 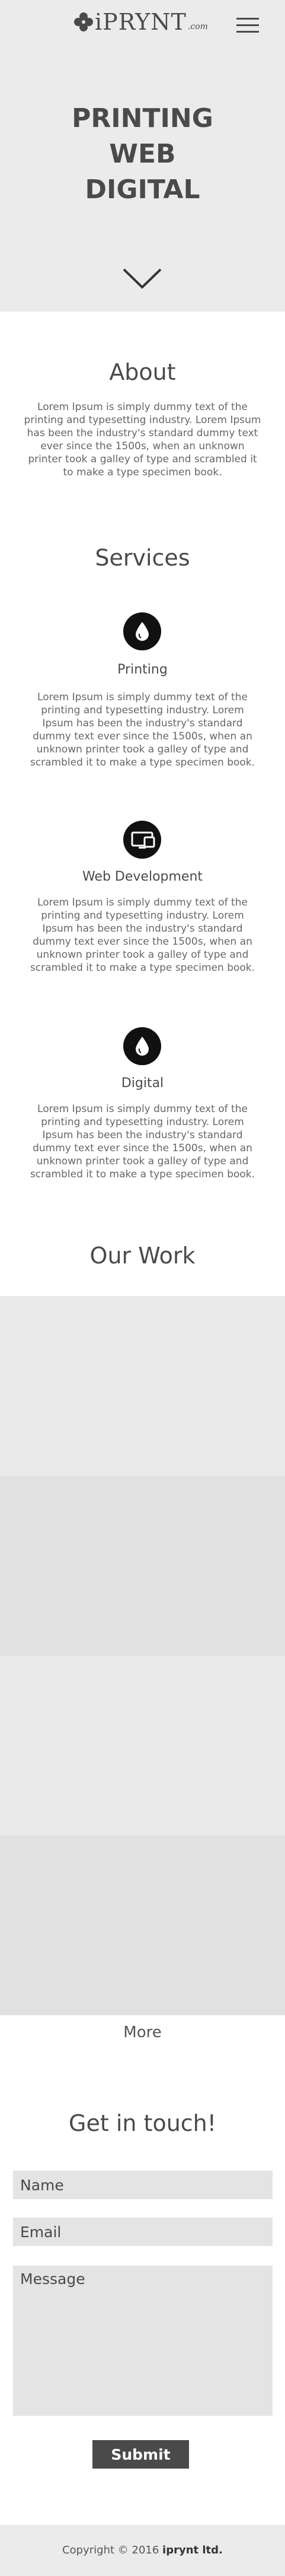 I want to click on copyright-text: Copyright © 2016 iprynt ltd., so click(x=142, y=2550).